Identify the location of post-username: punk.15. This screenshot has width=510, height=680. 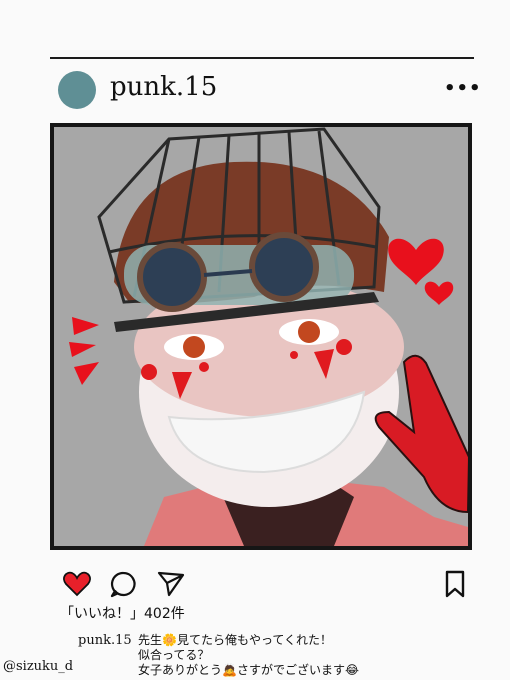
(163, 87).